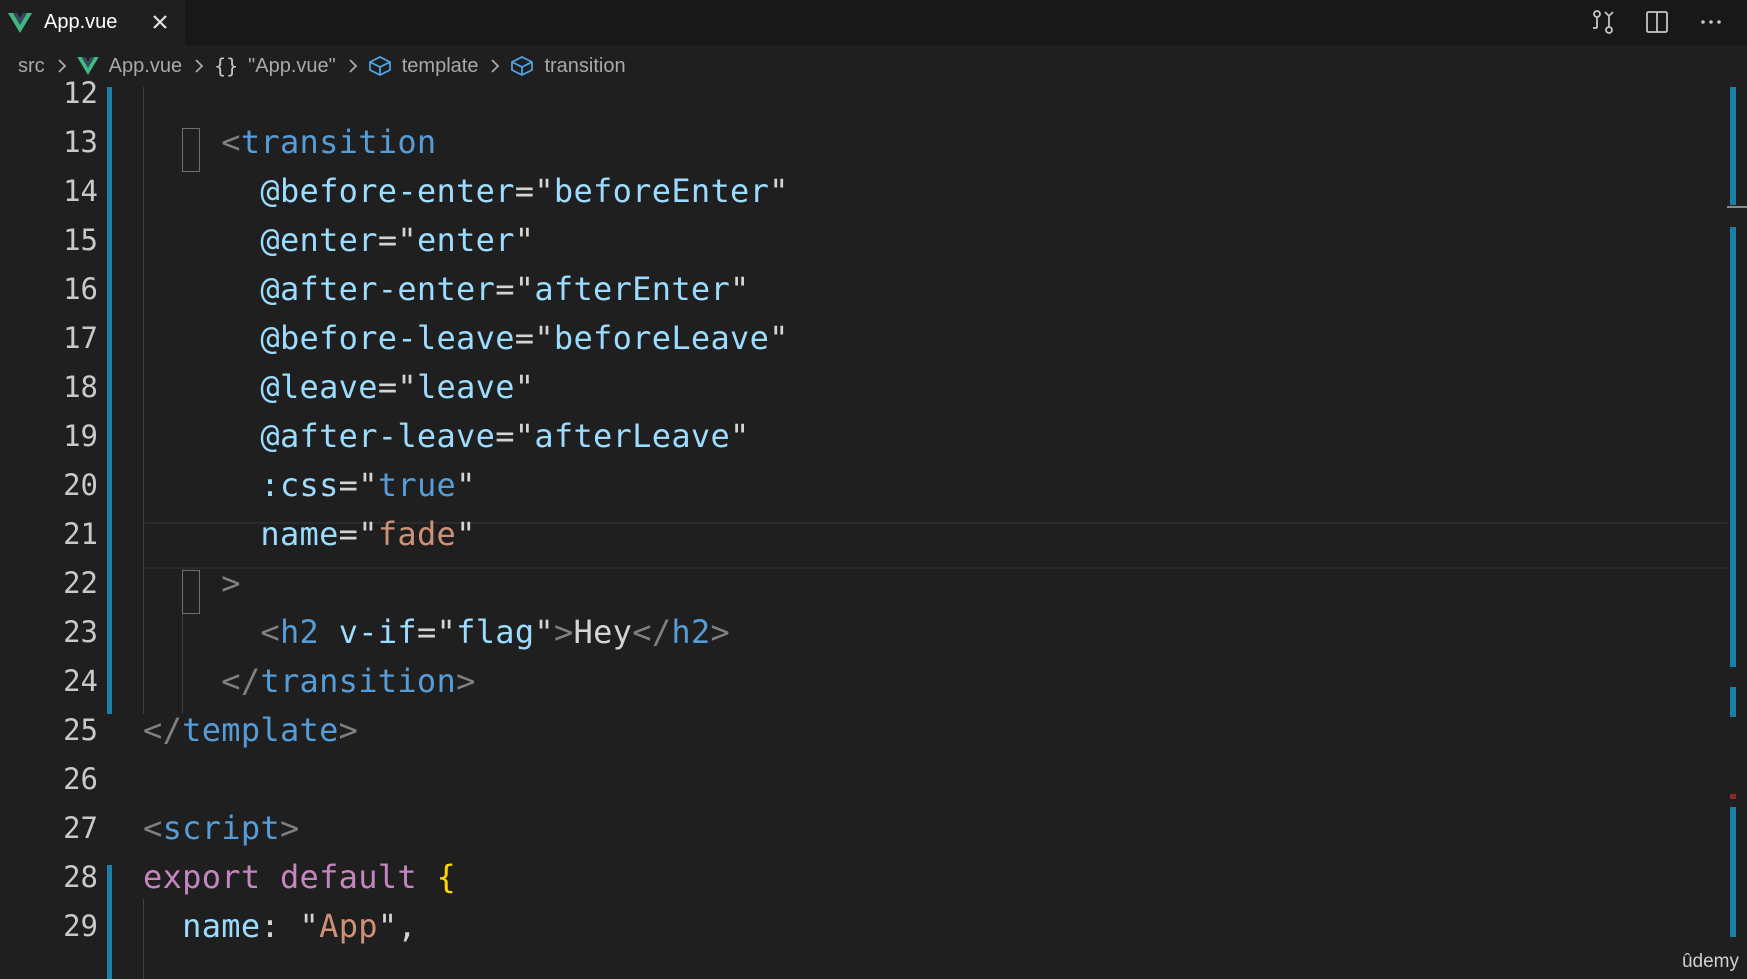 This screenshot has height=979, width=1747. Describe the element at coordinates (81, 22) in the screenshot. I see `tab-label: App.vue` at that location.